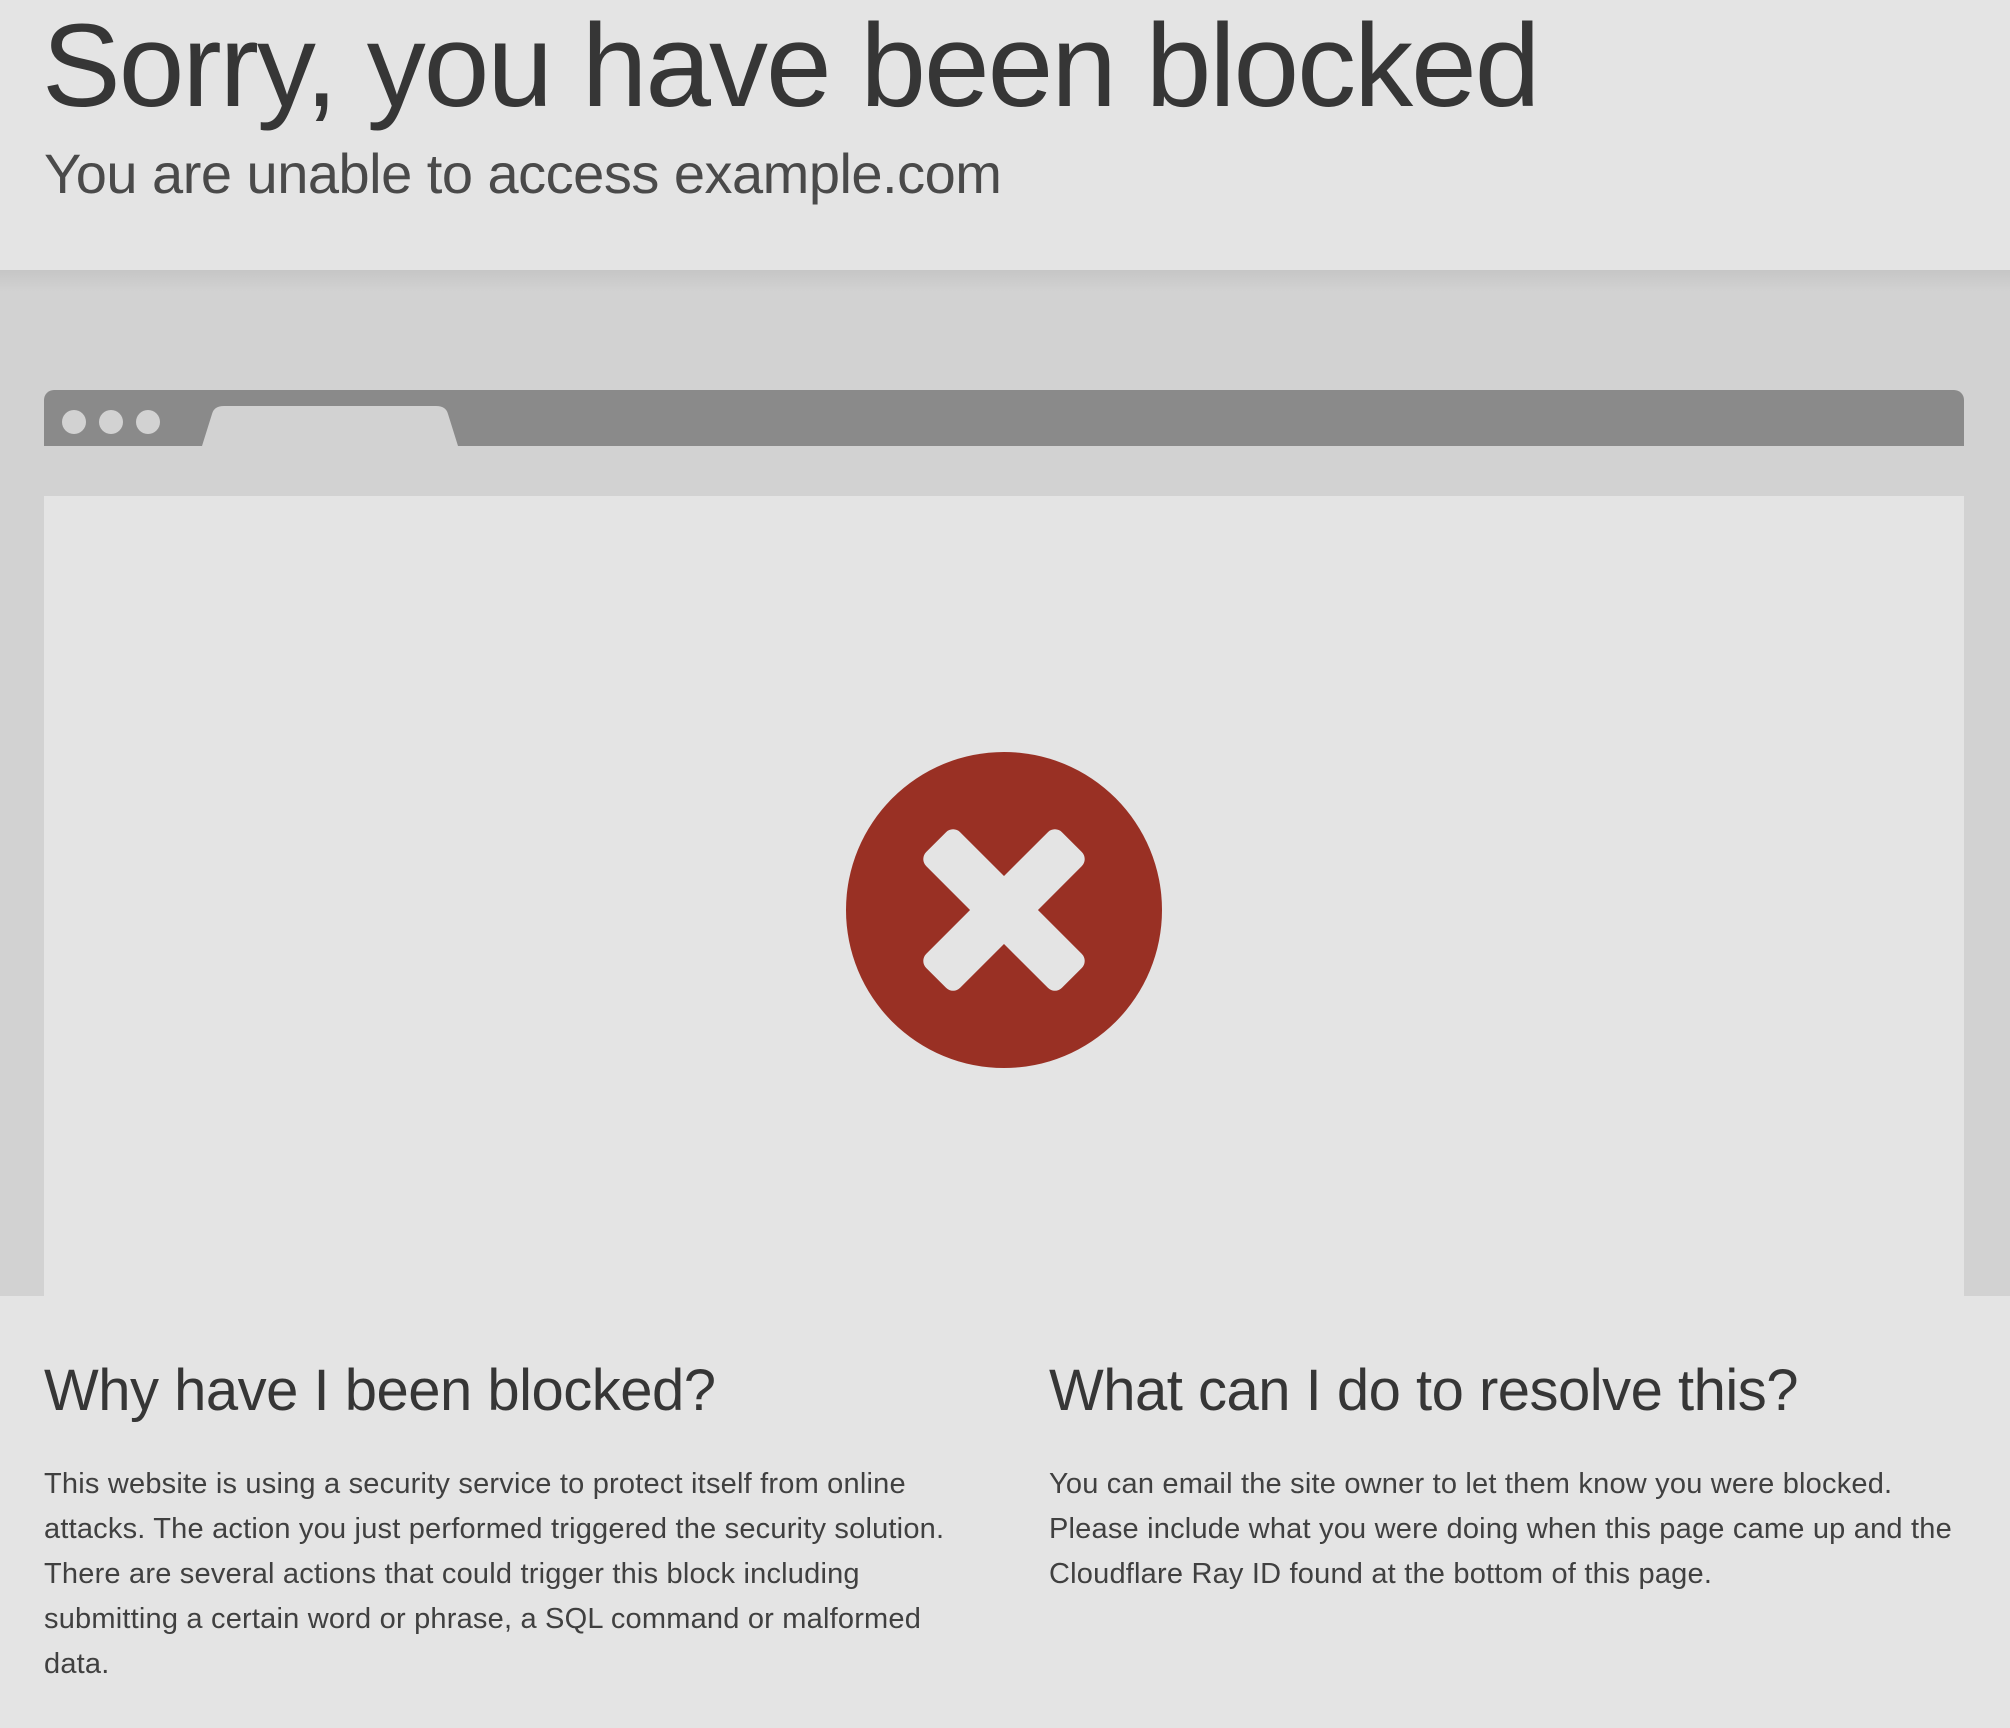  Describe the element at coordinates (1005, 281) in the screenshot. I see `stage-shadow` at that location.